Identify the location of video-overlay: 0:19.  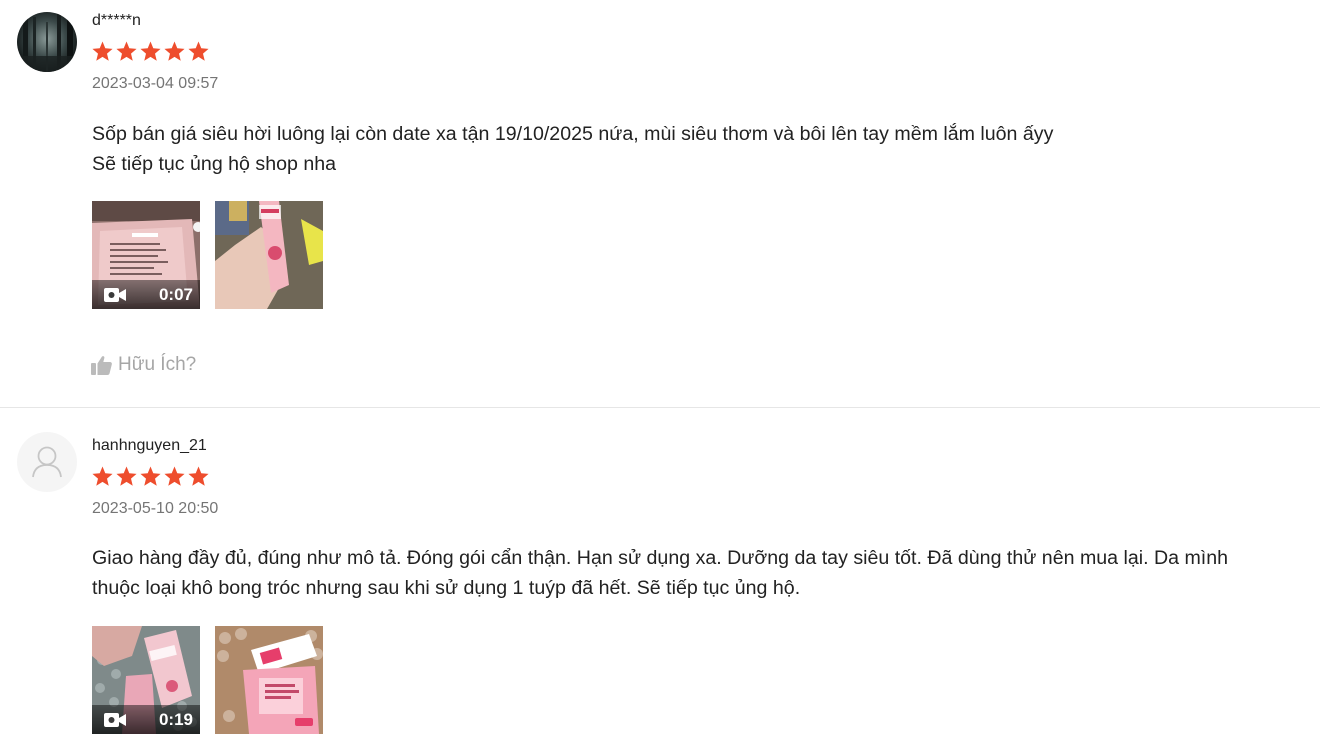
(146, 719).